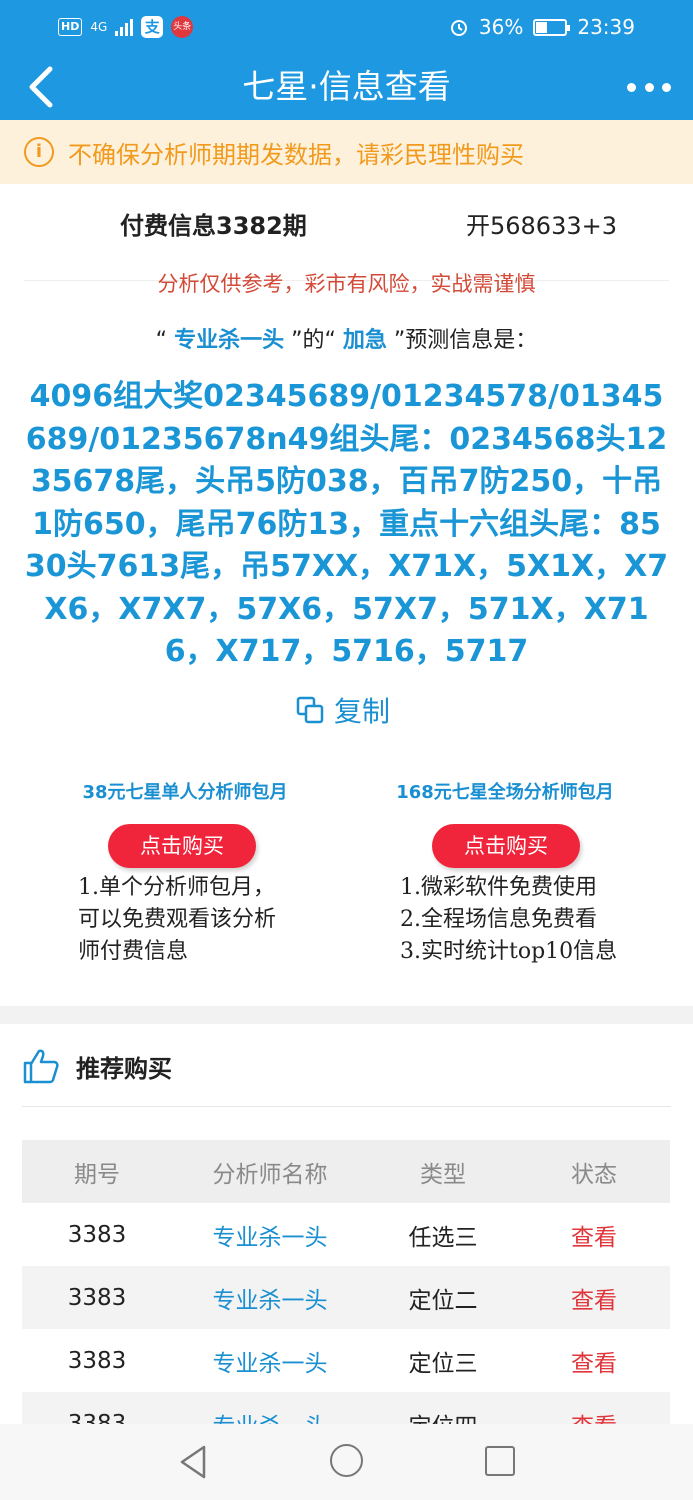 The height and width of the screenshot is (1500, 693). Describe the element at coordinates (41, 1066) in the screenshot. I see `thumbs-up-icon` at that location.